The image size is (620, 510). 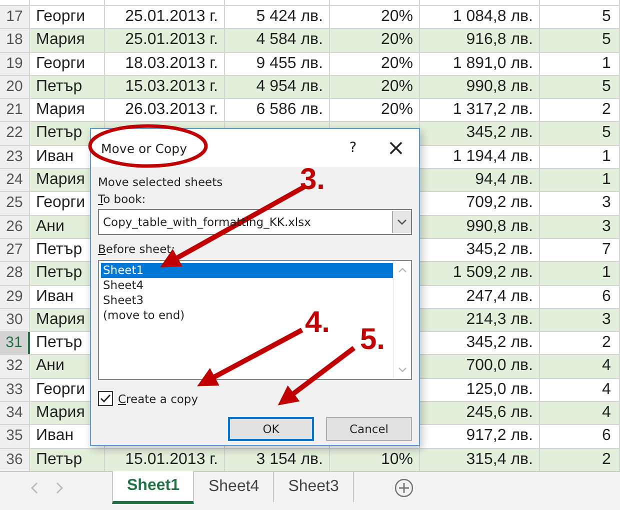 I want to click on row-header: 31, so click(x=15, y=343).